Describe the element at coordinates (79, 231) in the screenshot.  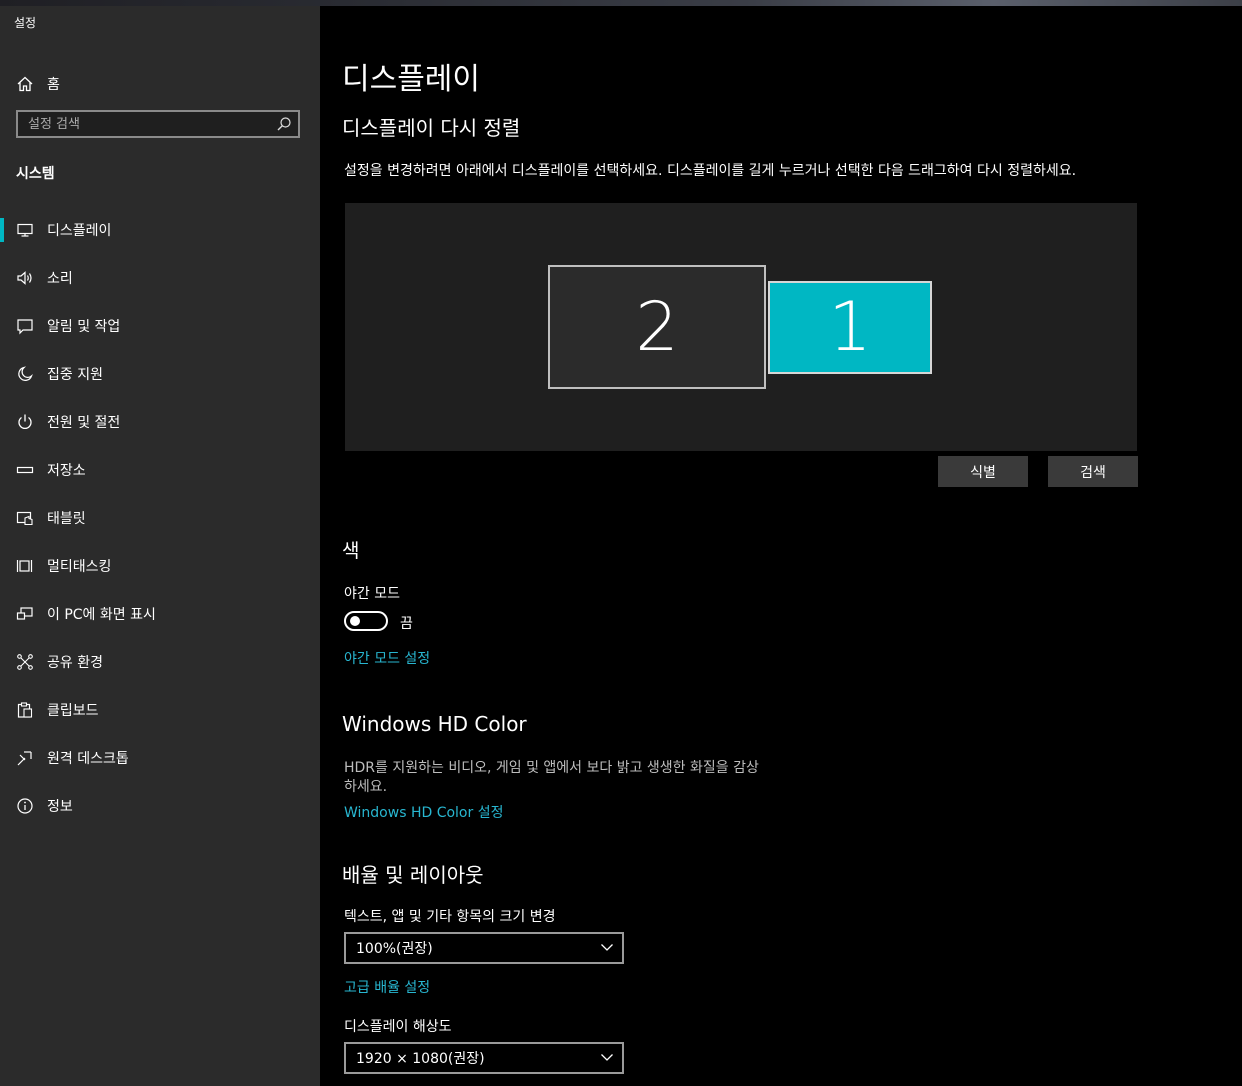
I see `sidebar-item-label: 디스플레이` at that location.